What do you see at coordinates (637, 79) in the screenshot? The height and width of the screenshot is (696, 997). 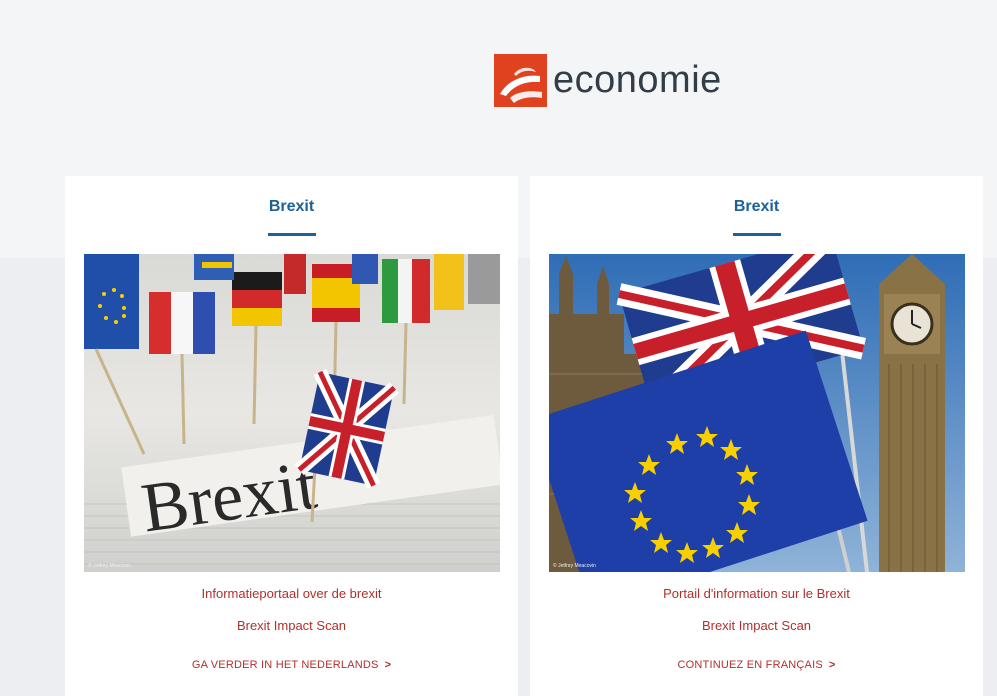 I see `logo-text: economie` at bounding box center [637, 79].